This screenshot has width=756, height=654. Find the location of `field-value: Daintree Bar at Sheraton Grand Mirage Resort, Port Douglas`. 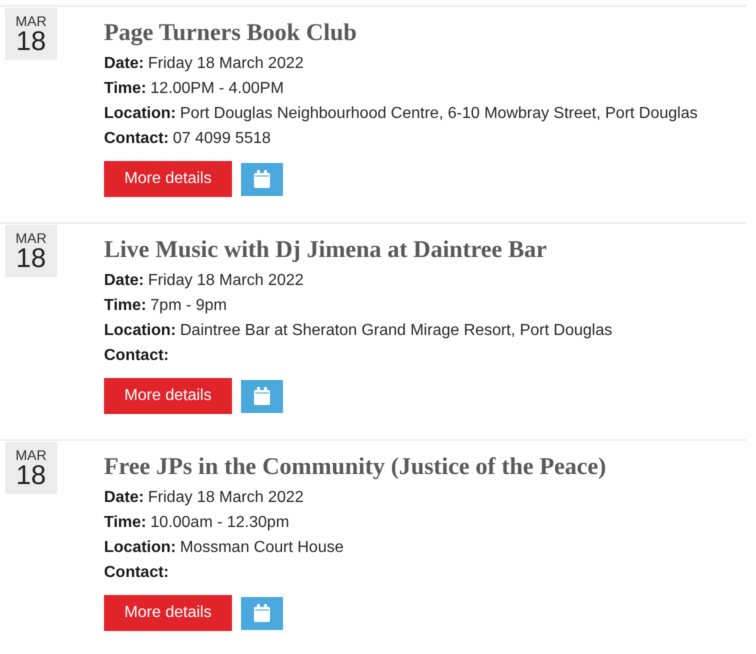

field-value: Daintree Bar at Sheraton Grand Mirage Resort, Port Douglas is located at coordinates (396, 331).